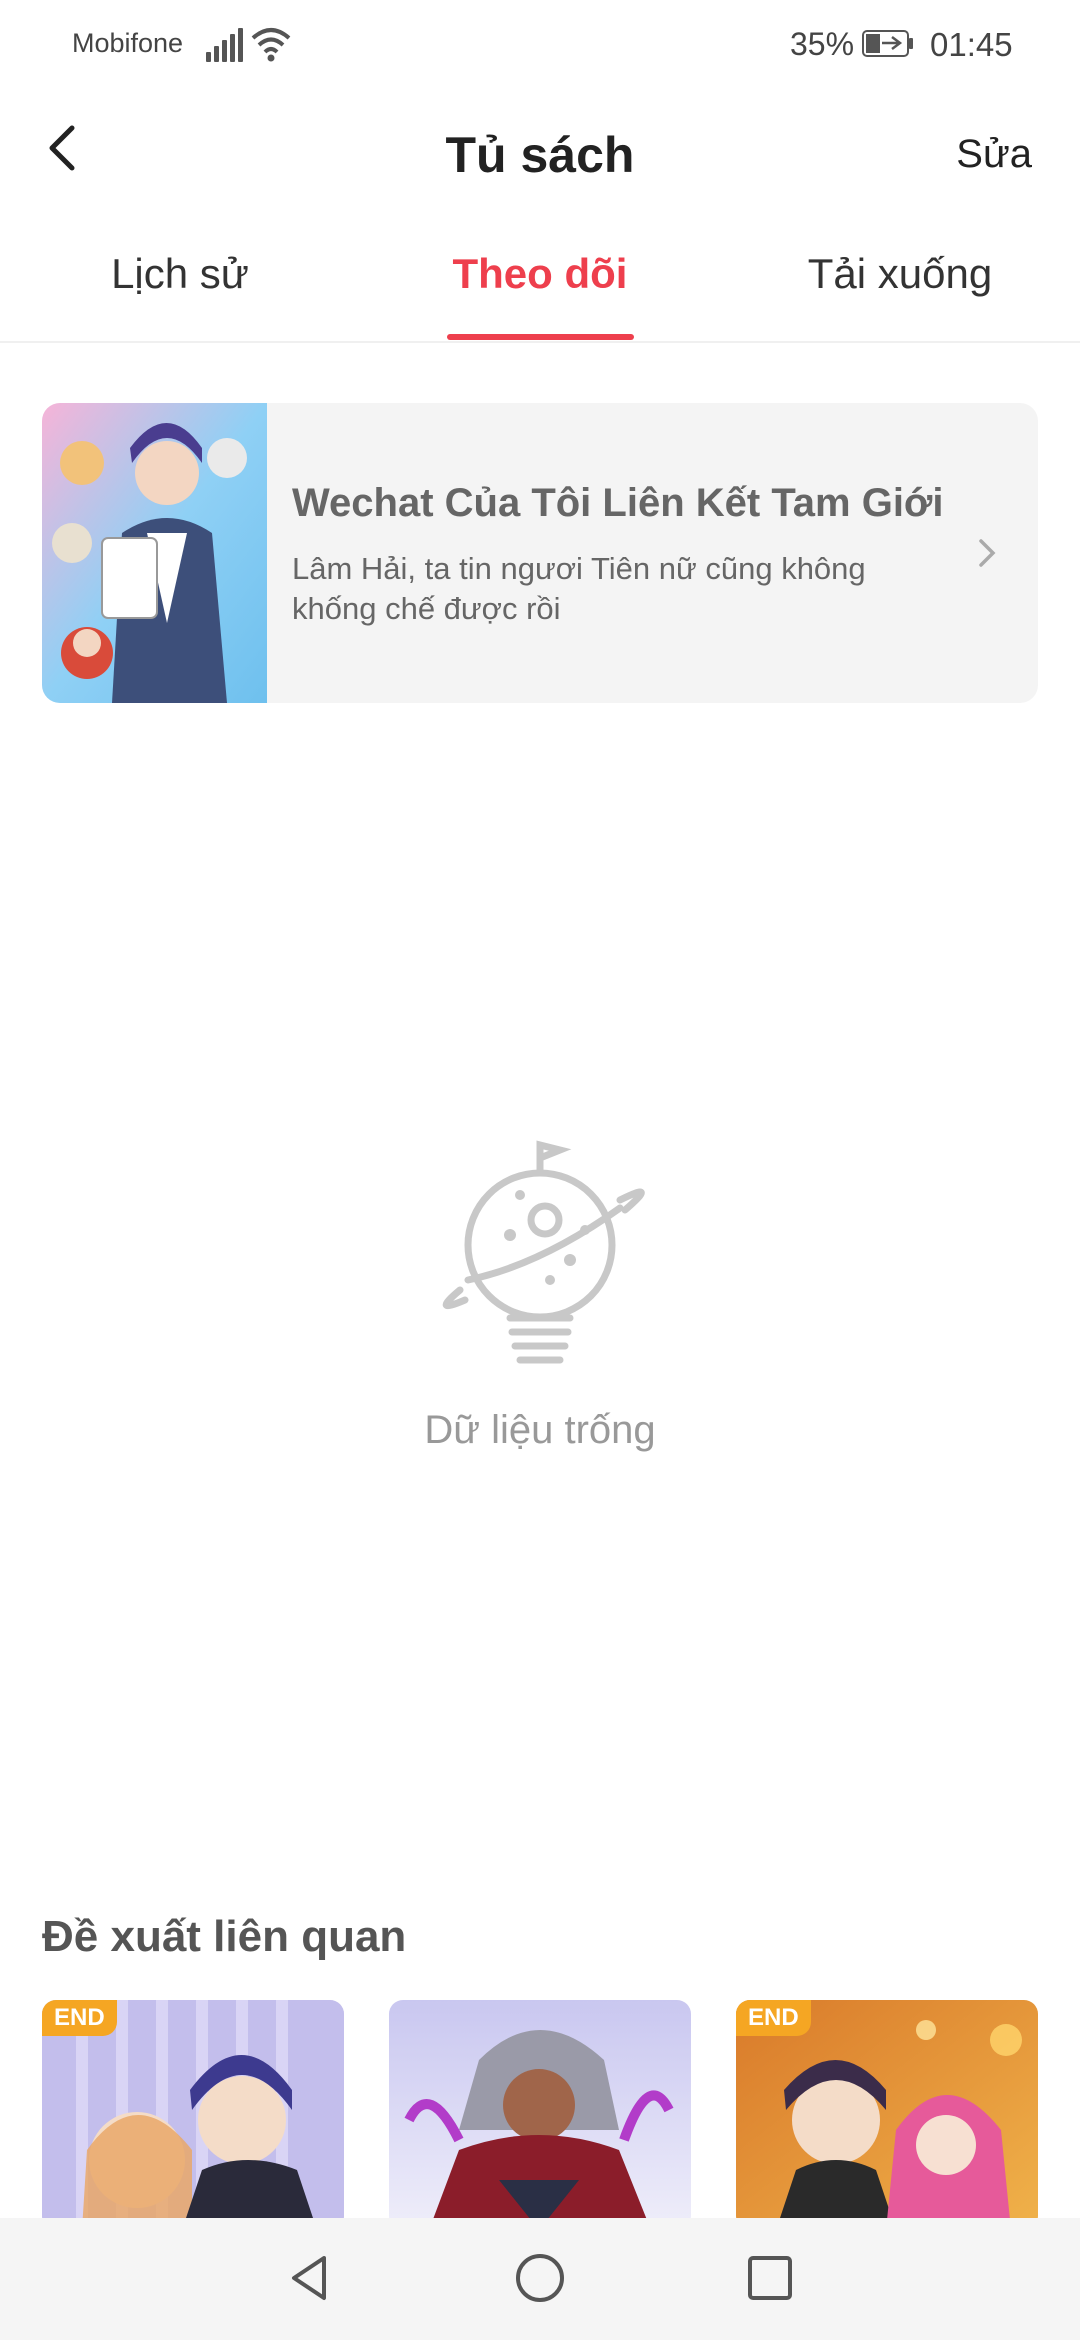 Image resolution: width=1080 pixels, height=2340 pixels. What do you see at coordinates (224, 45) in the screenshot?
I see `signal-icon` at bounding box center [224, 45].